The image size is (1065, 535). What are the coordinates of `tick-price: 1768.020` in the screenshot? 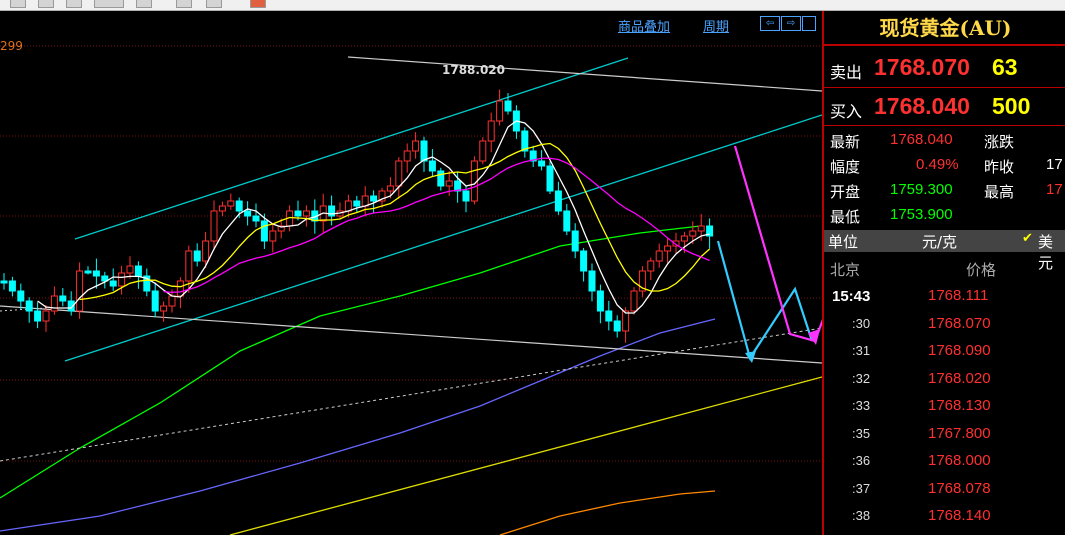 It's located at (959, 378).